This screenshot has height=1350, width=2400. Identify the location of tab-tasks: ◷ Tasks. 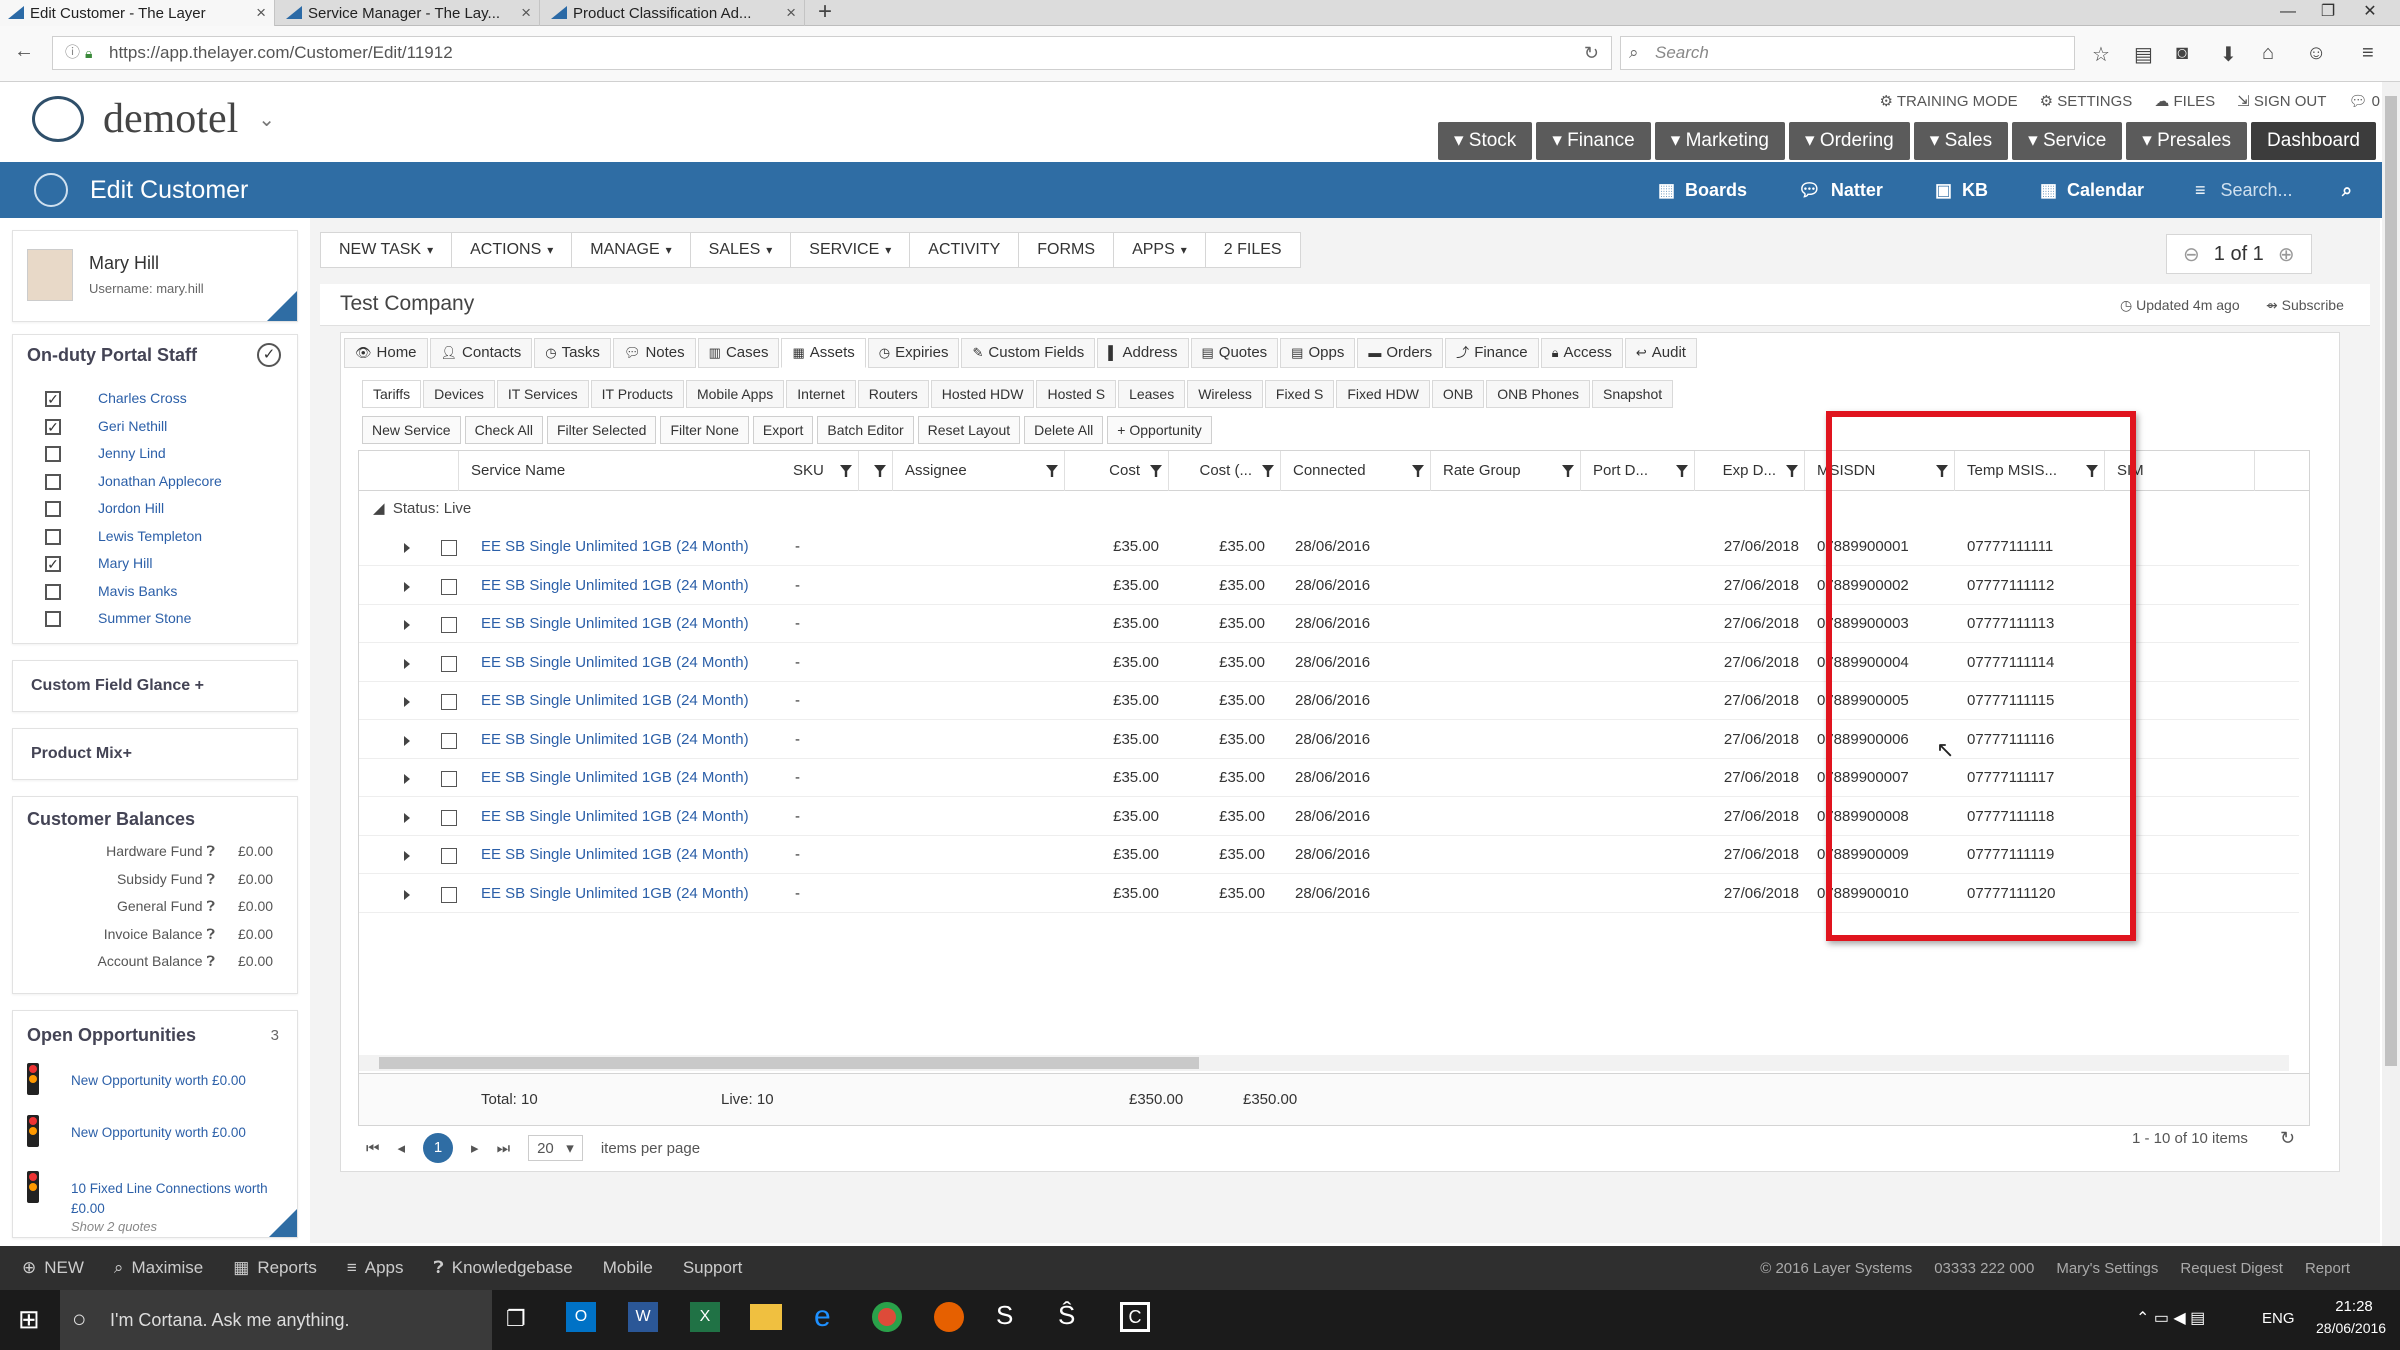
(572, 353).